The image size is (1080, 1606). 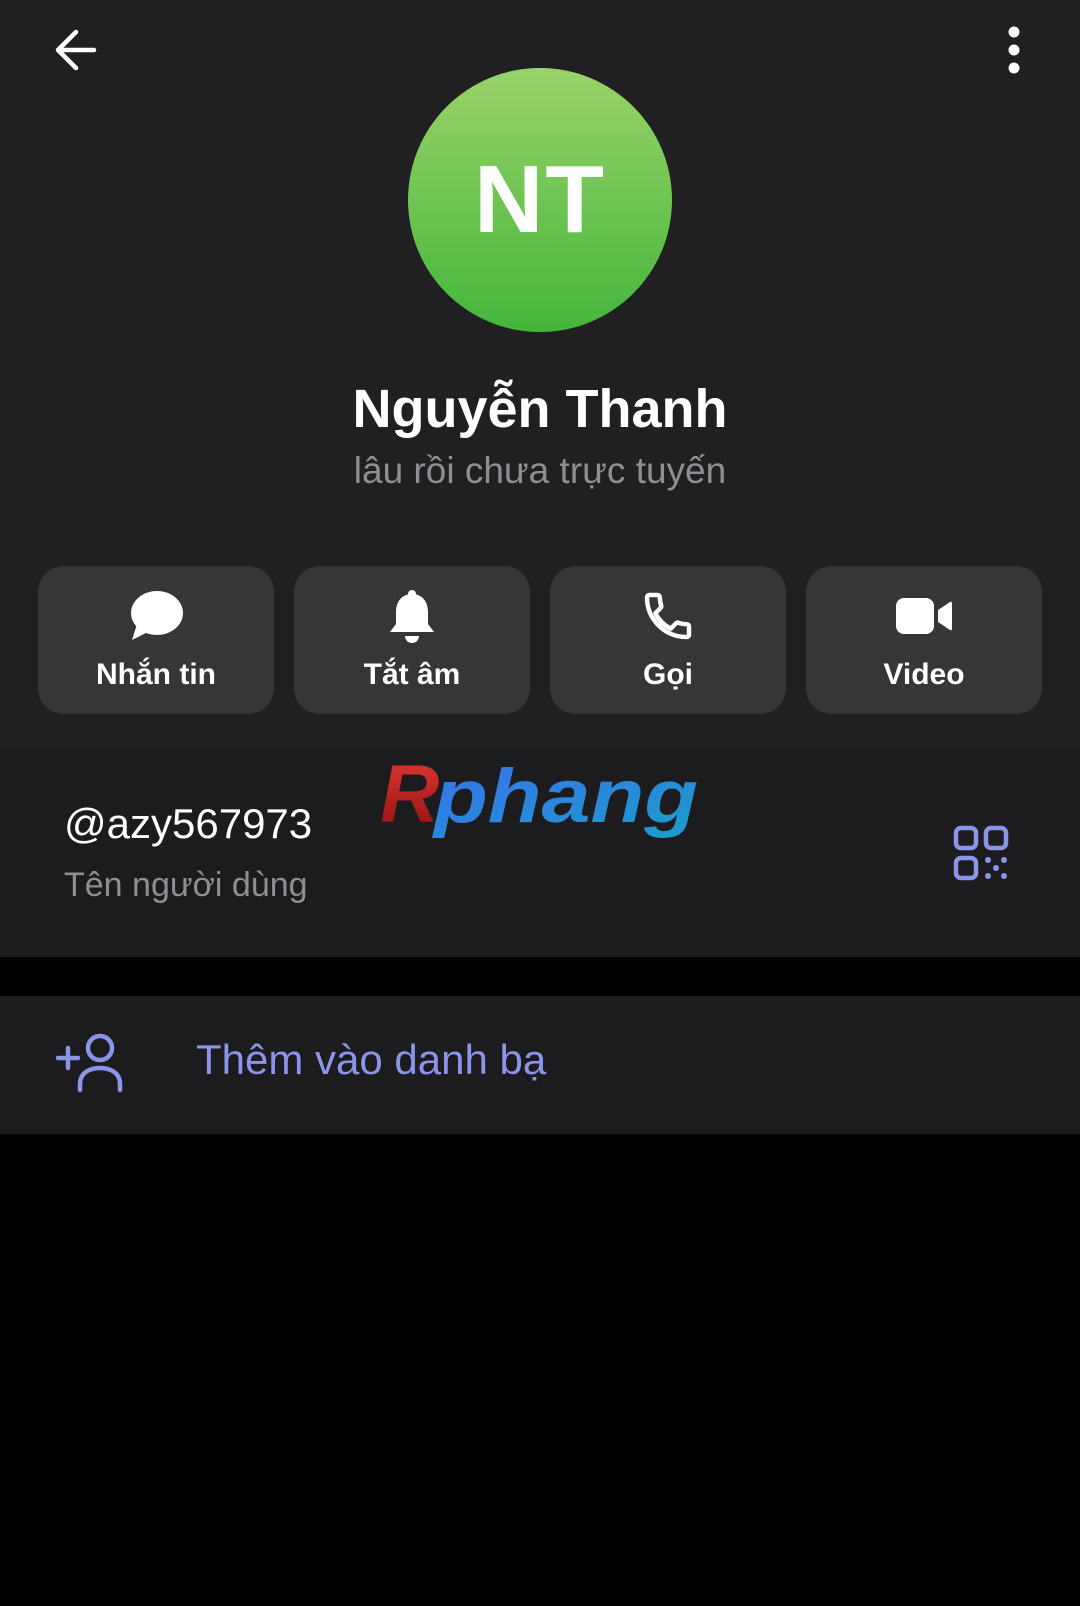 What do you see at coordinates (409, 799) in the screenshot?
I see `svg-text: R` at bounding box center [409, 799].